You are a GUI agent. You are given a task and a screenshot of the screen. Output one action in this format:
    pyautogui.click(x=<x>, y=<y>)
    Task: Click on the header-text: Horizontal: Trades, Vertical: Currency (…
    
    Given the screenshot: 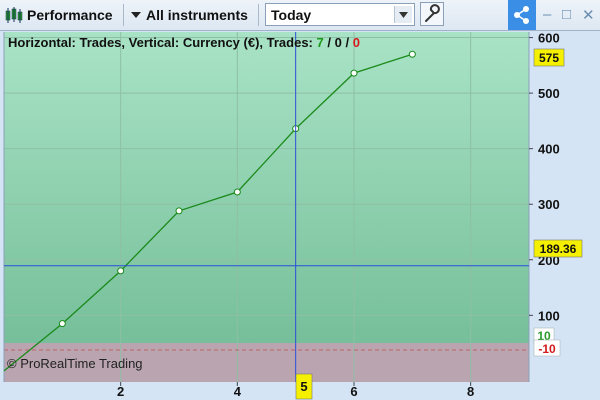 What is the action you would take?
    pyautogui.click(x=160, y=42)
    